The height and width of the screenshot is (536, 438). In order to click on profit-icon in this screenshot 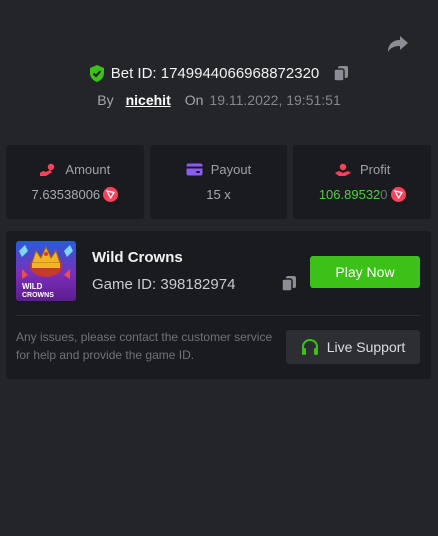, I will do `click(343, 169)`.